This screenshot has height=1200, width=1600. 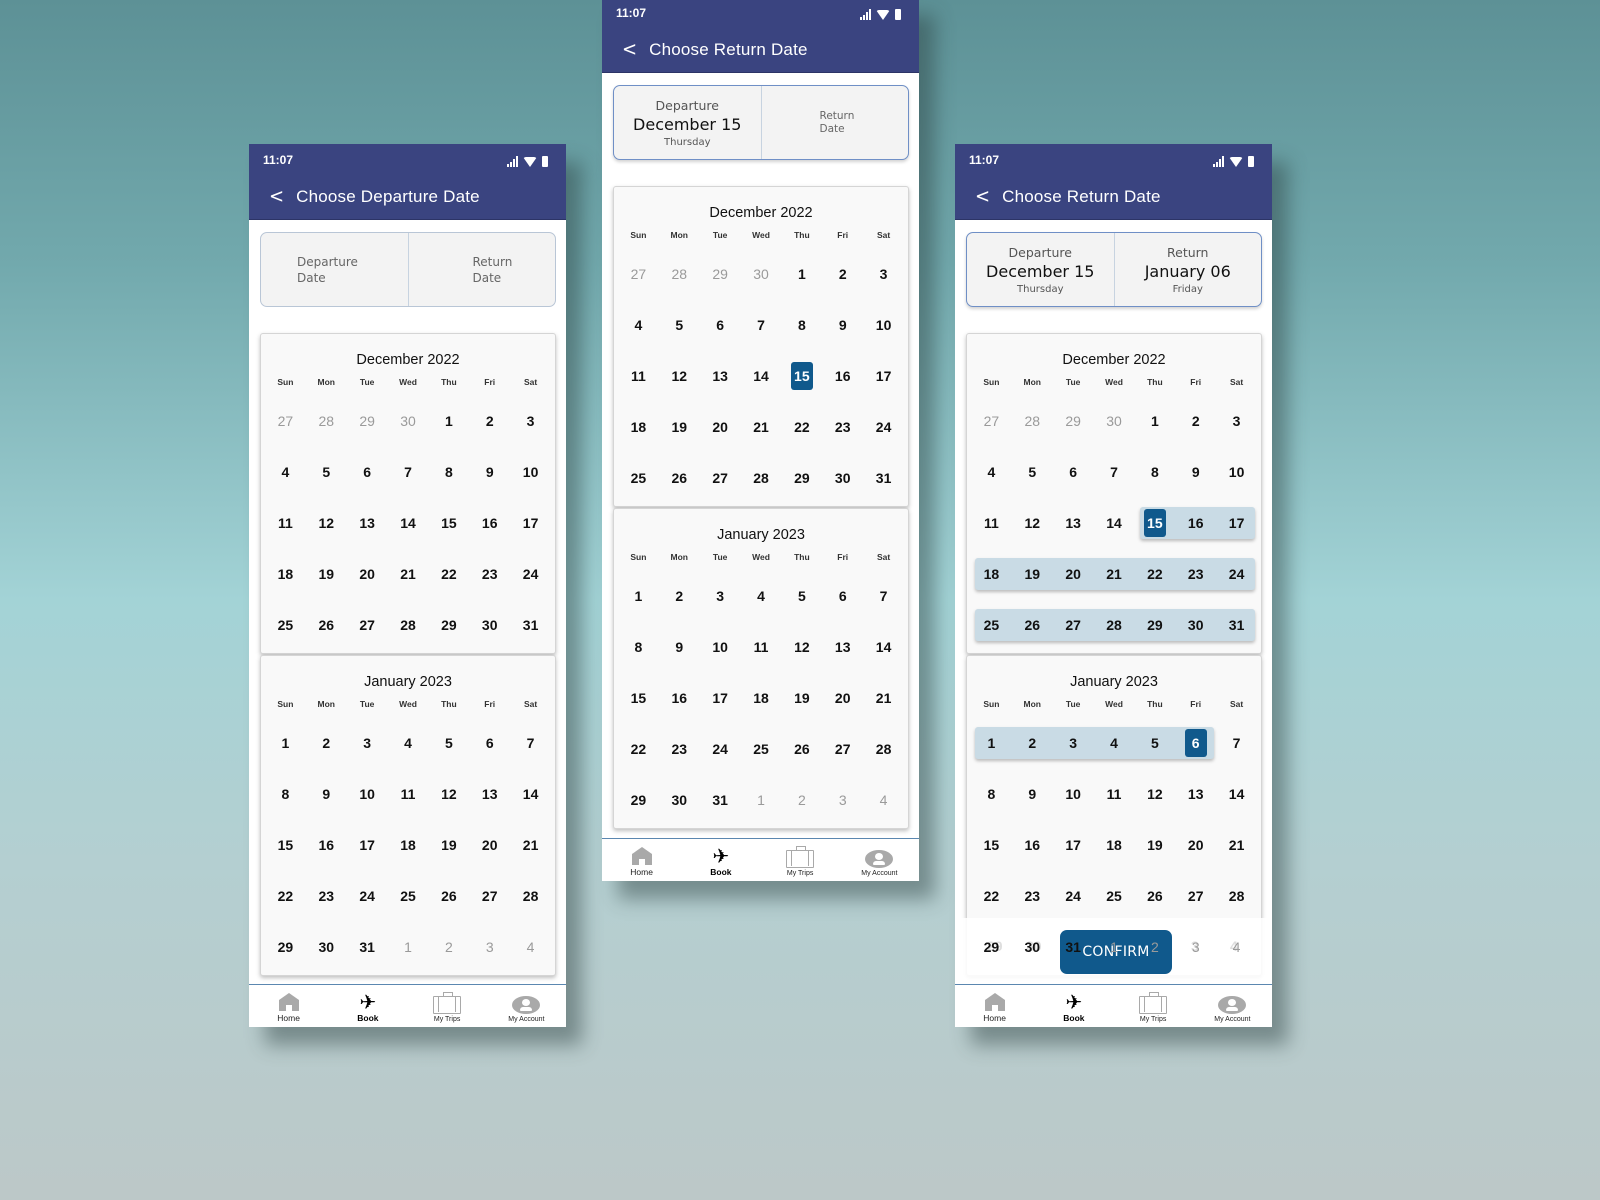 I want to click on departure-date-field: Departure December 15 Thursday, so click(x=1040, y=269).